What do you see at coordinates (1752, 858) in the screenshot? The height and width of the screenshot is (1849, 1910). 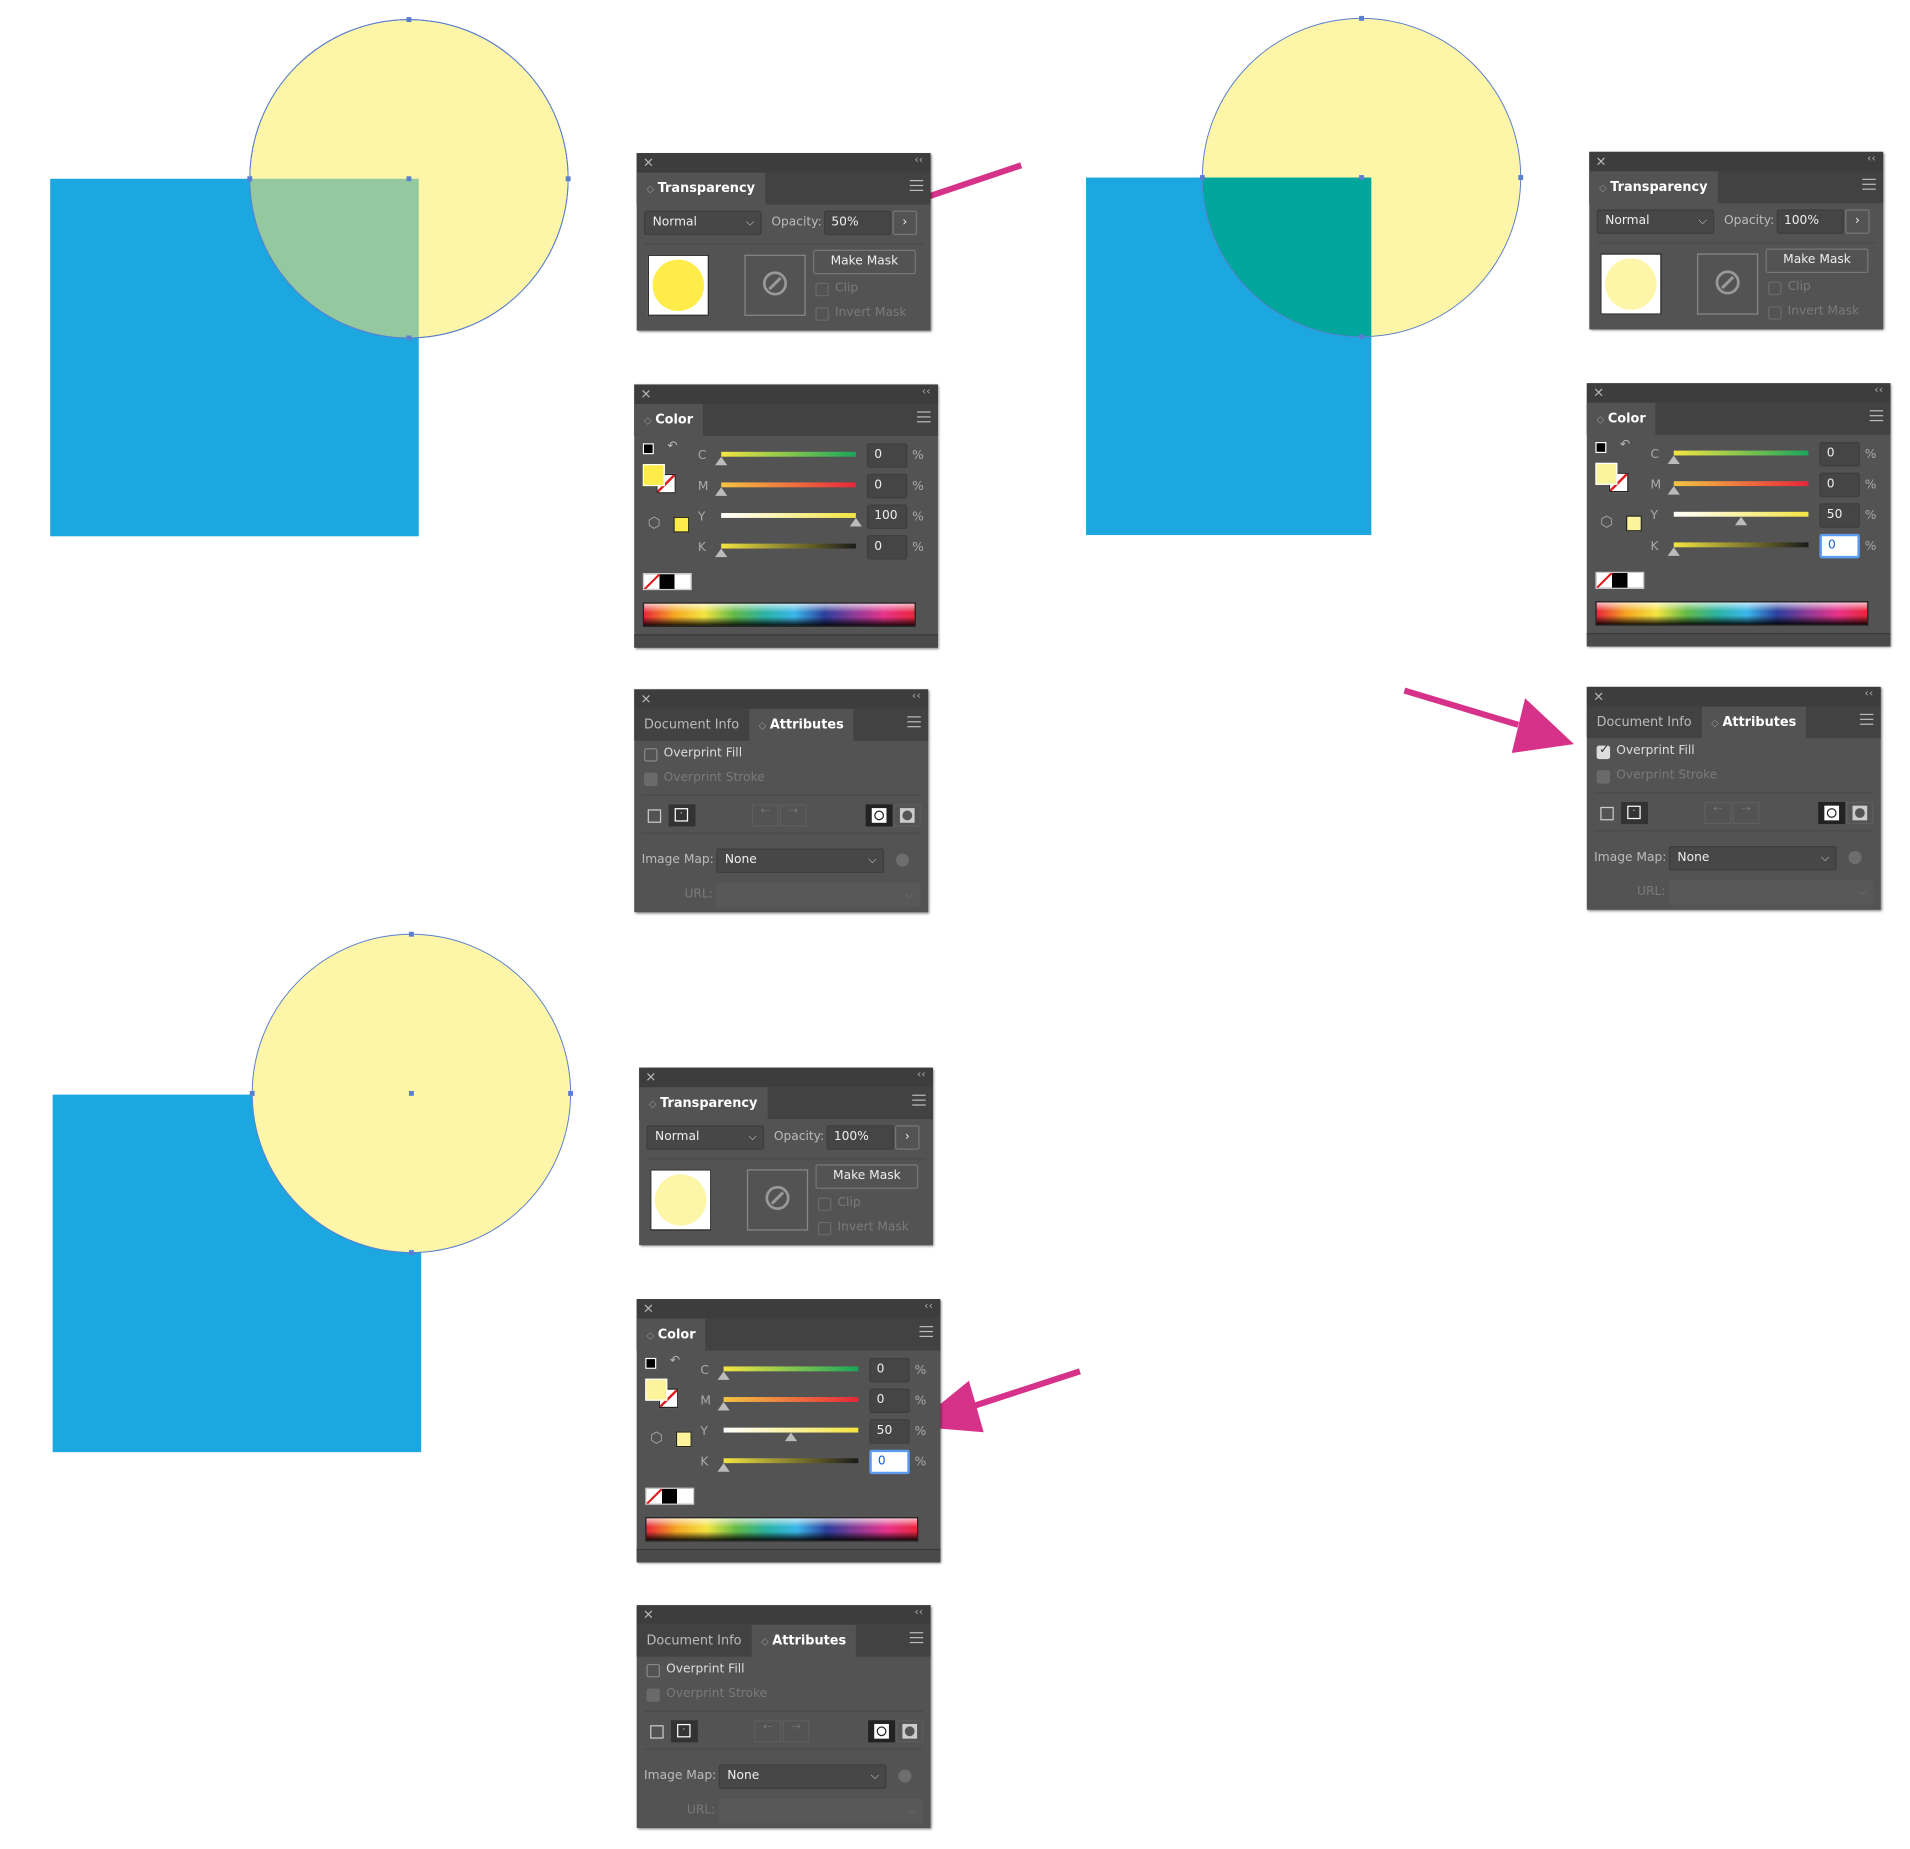 I see `image-map-dropdown: None ⌵` at bounding box center [1752, 858].